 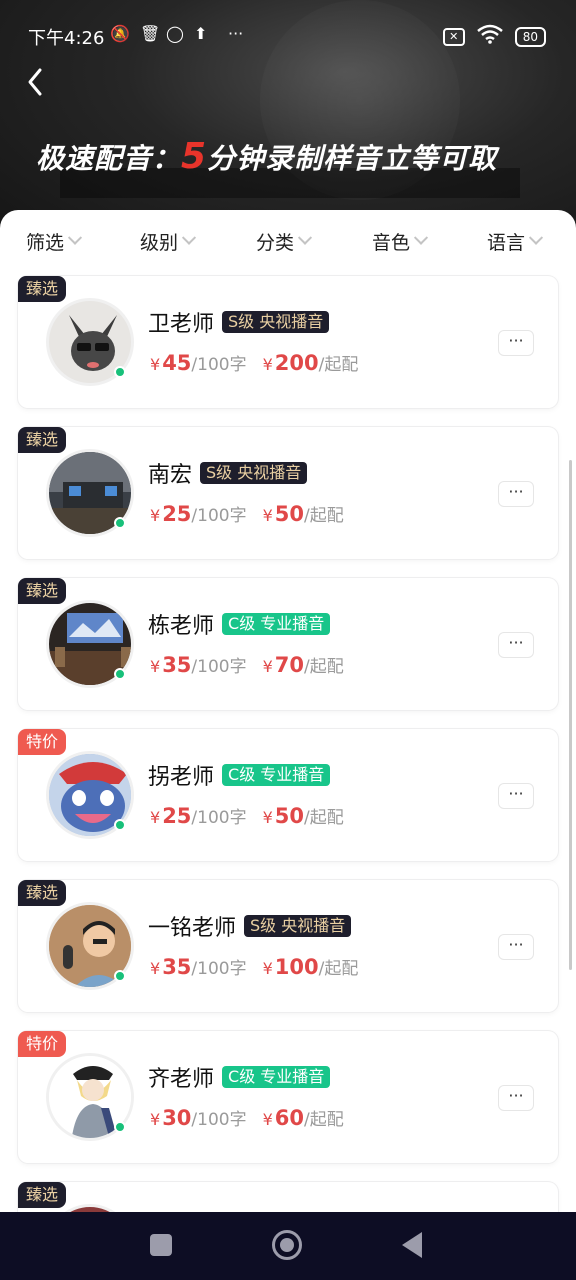 What do you see at coordinates (120, 33) in the screenshot?
I see `mute-icon: 🔕` at bounding box center [120, 33].